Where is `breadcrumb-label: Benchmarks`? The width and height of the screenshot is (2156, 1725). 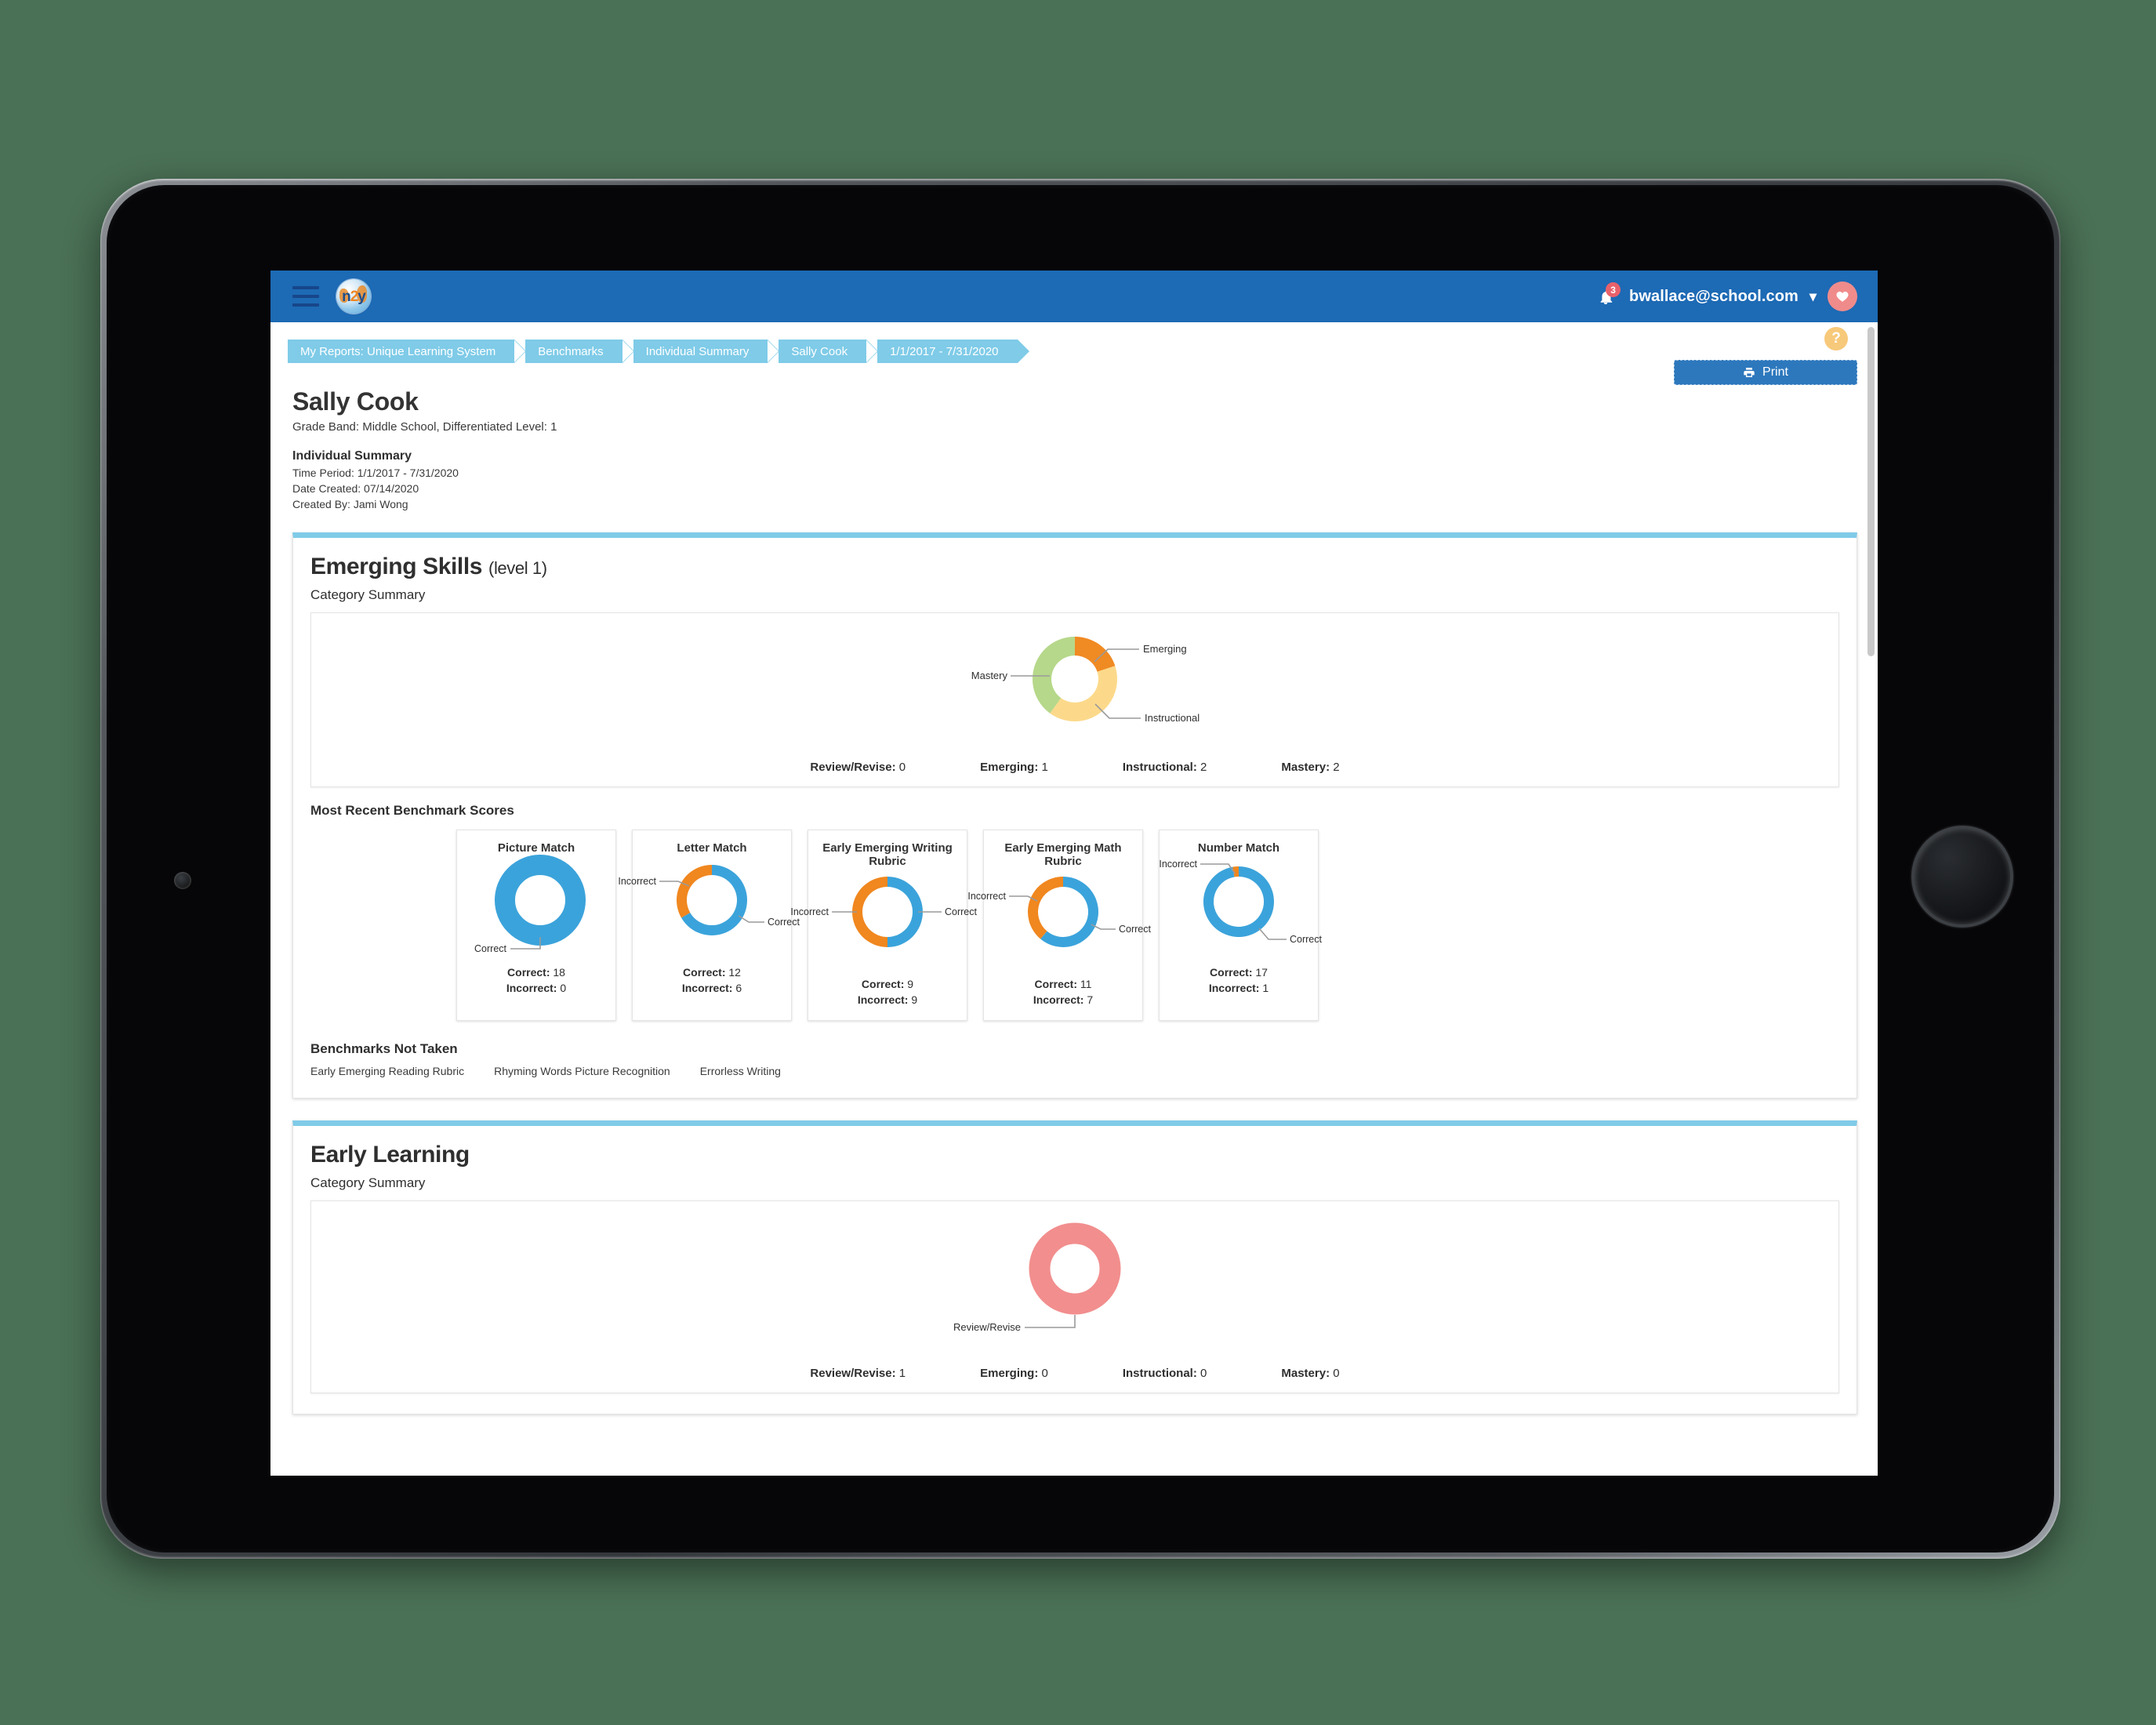 breadcrumb-label: Benchmarks is located at coordinates (571, 351).